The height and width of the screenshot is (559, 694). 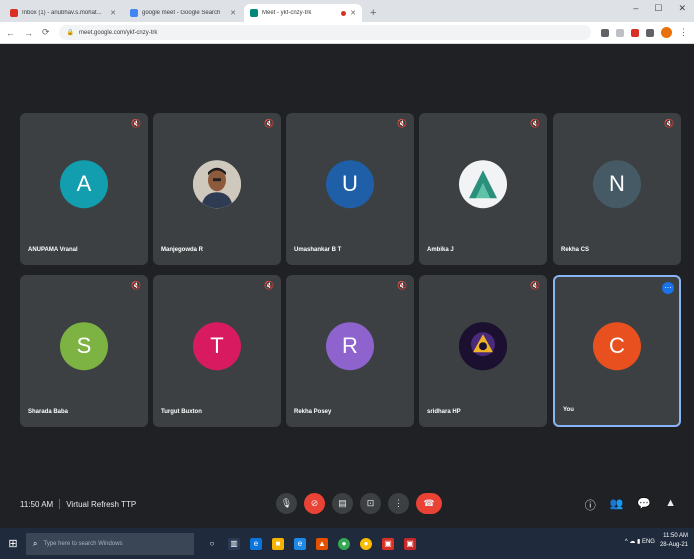 What do you see at coordinates (318, 250) in the screenshot?
I see `participant-name: Umashankar B T` at bounding box center [318, 250].